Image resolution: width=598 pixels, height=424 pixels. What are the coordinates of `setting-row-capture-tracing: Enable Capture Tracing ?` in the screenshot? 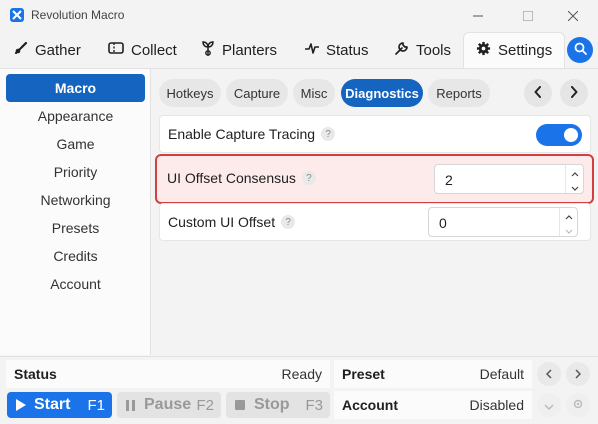 It's located at (375, 134).